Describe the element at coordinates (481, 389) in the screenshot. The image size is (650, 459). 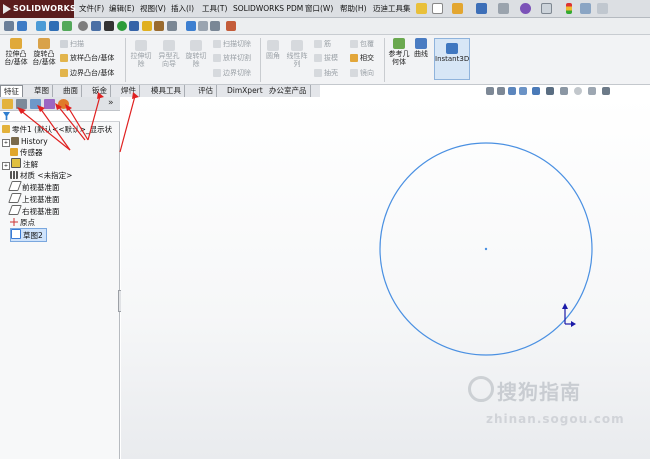
I see `watermark-logo-icon` at that location.